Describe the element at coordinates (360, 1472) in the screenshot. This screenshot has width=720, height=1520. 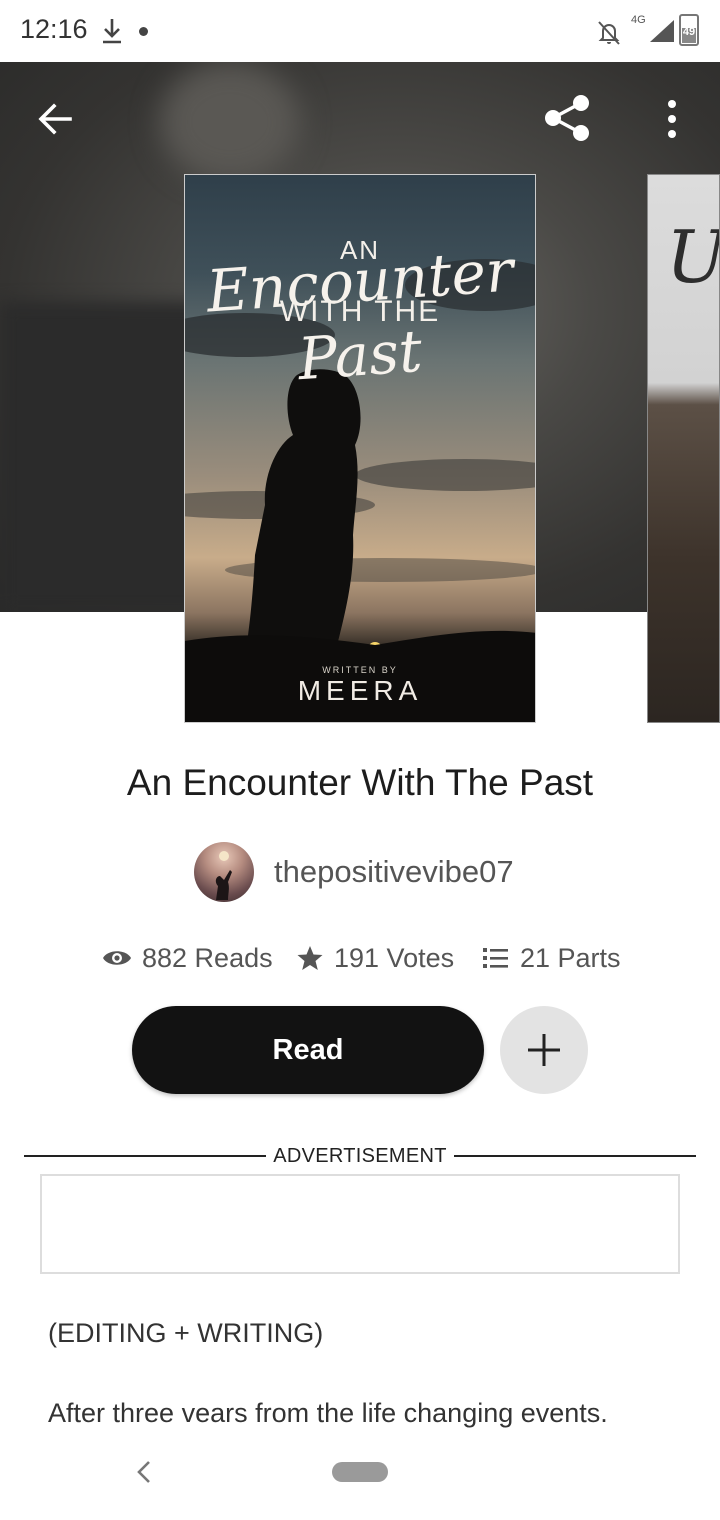
I see `nav-home-pill` at that location.